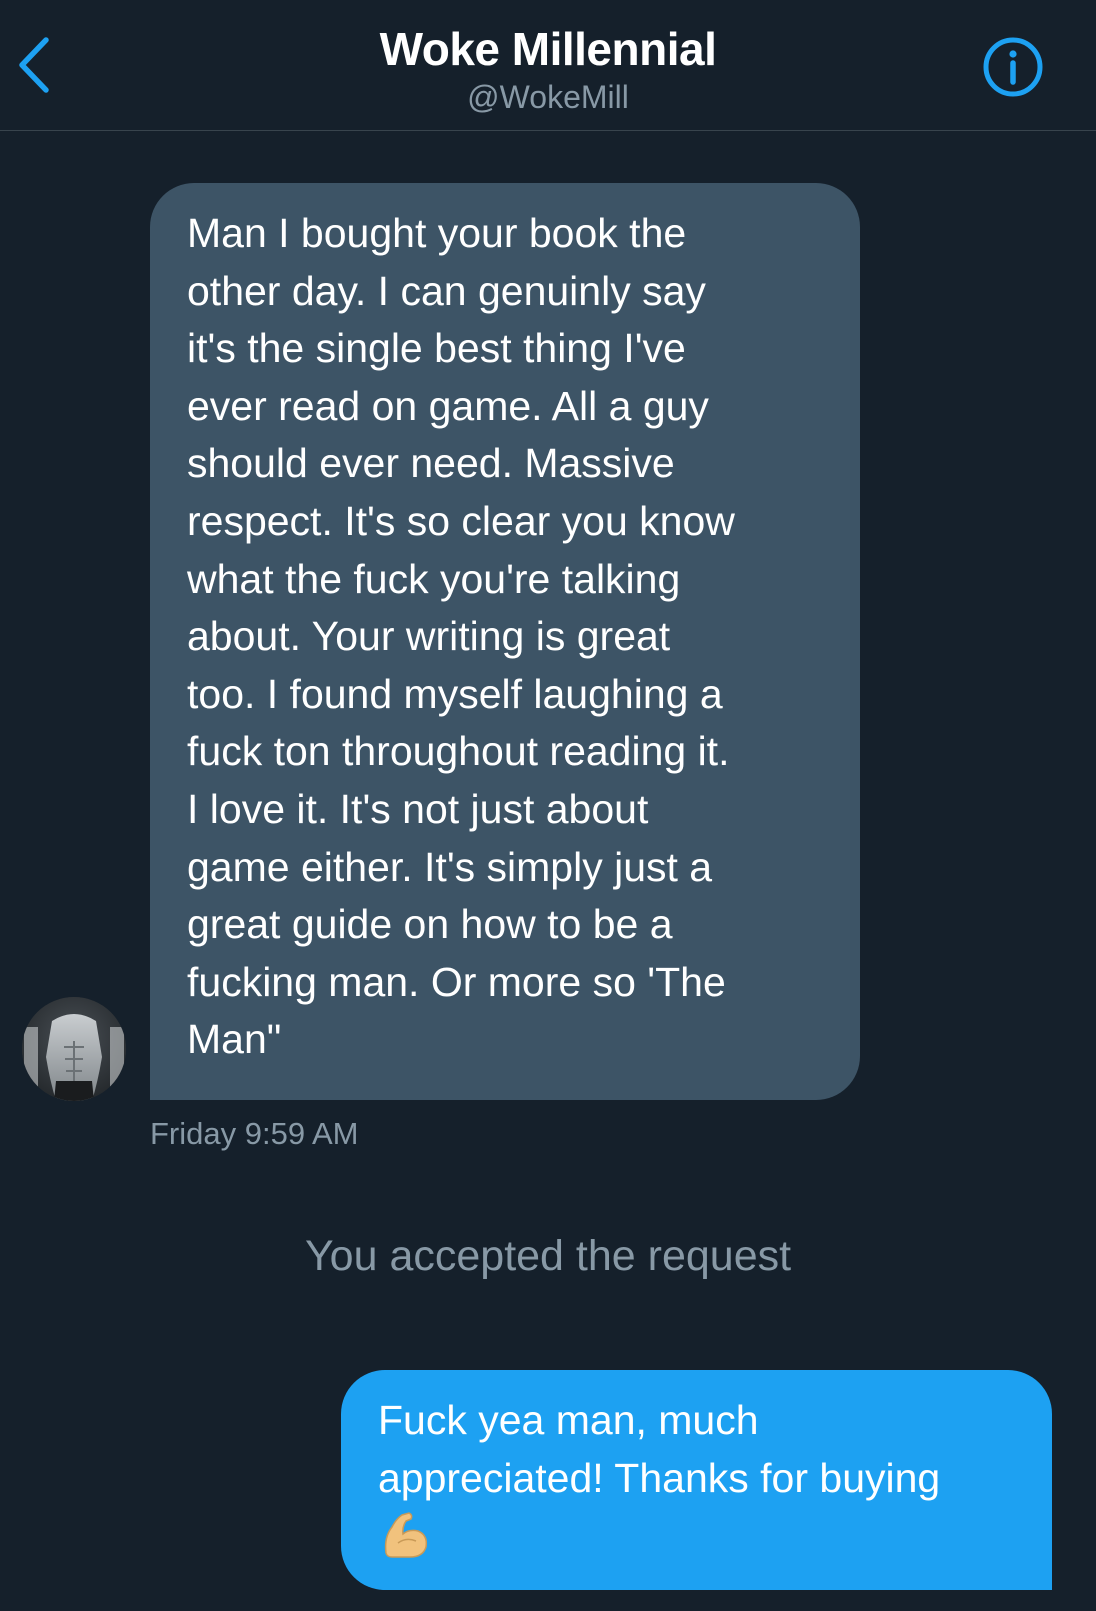  I want to click on conversation-title: Woke Millennial, so click(548, 49).